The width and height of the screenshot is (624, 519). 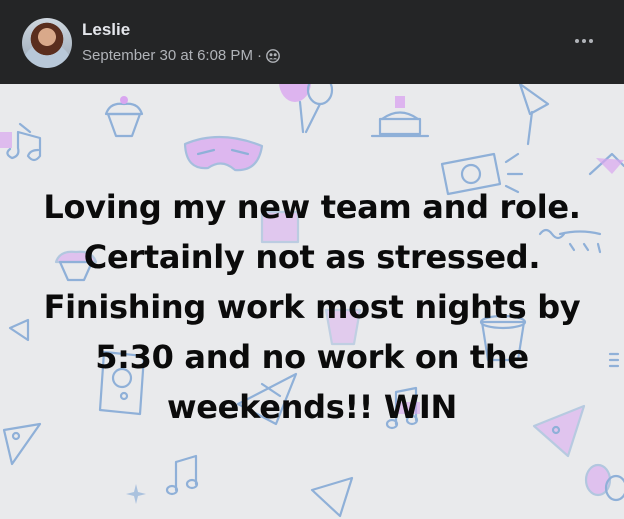 I want to click on avatar, so click(x=47, y=43).